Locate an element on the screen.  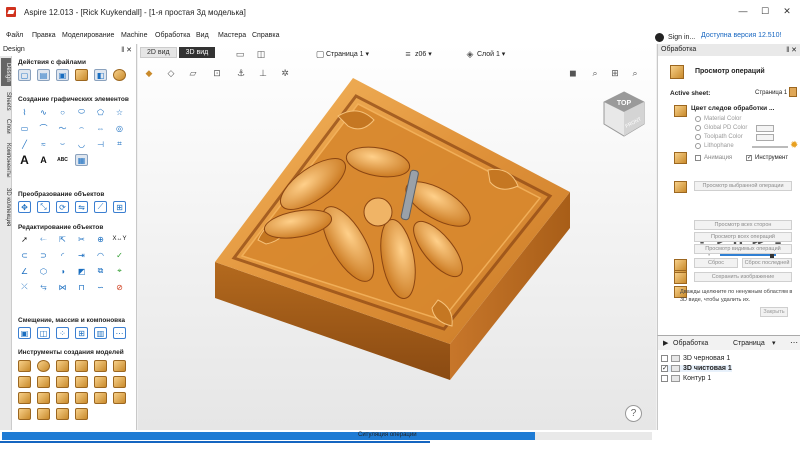
menu-machine: Machine is located at coordinates (134, 35).